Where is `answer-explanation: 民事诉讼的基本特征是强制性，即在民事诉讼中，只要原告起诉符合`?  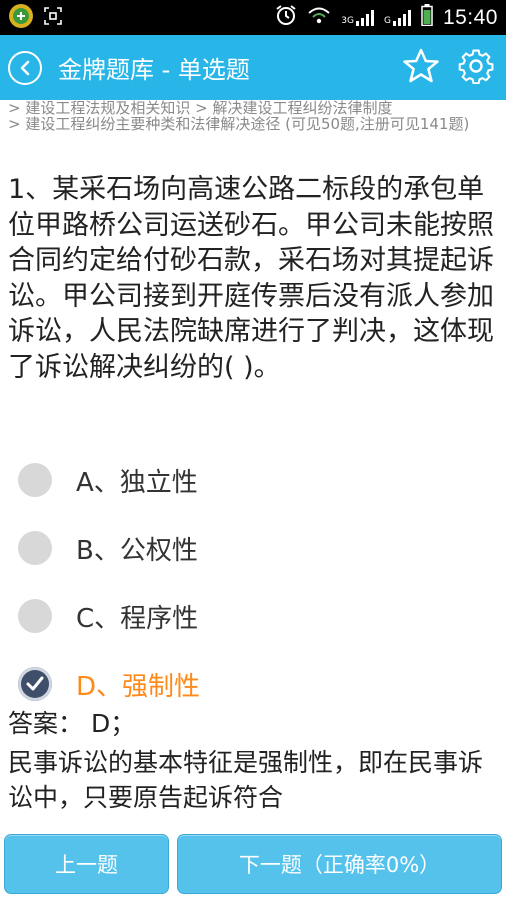
answer-explanation: 民事诉讼的基本特征是强制性，即在民事诉讼中，只要原告起诉符合 is located at coordinates (246, 780).